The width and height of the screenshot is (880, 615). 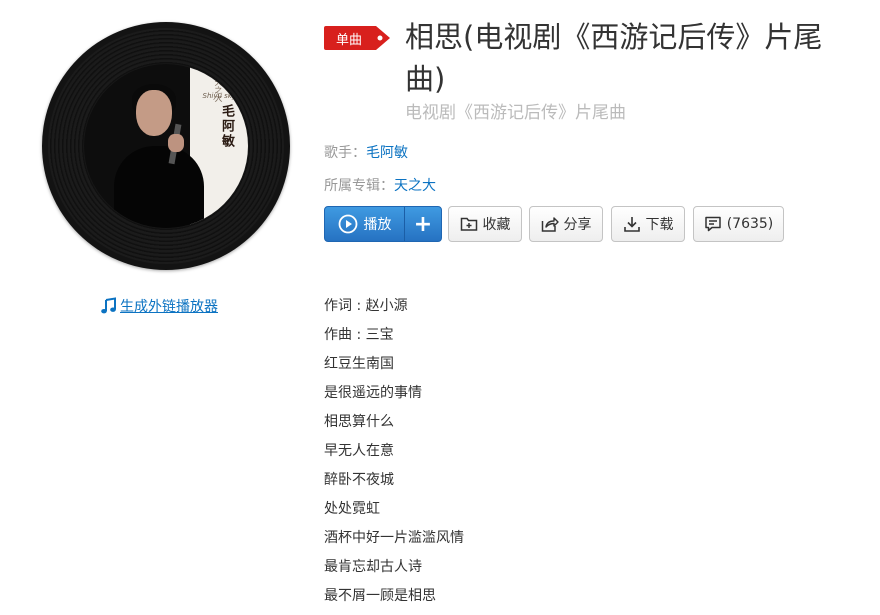 I want to click on lyric-line: 相思算什么, so click(x=359, y=422).